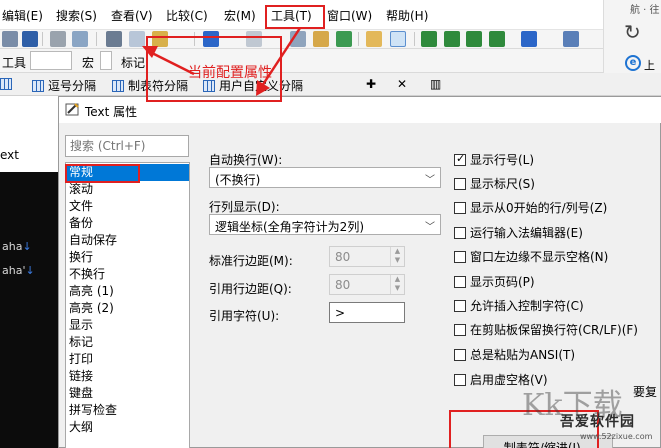 Image resolution: width=661 pixels, height=448 pixels. I want to click on category-marks: 标记, so click(127, 342).